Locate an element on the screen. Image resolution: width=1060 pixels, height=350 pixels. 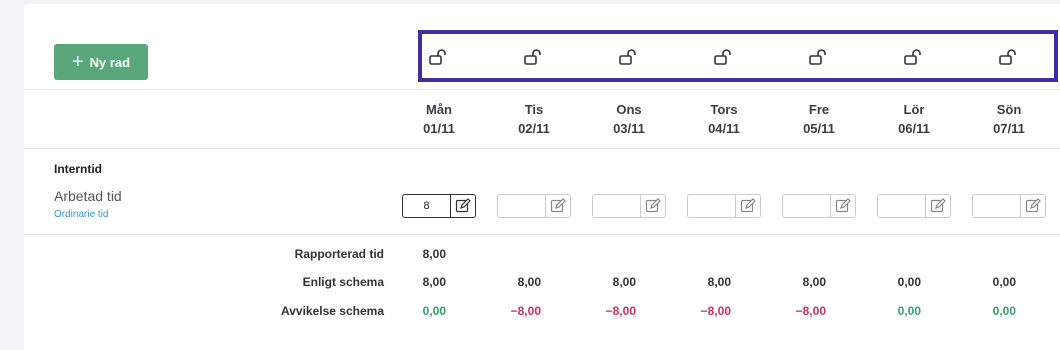
row-subtitle: Ordinarie tid is located at coordinates (81, 214).